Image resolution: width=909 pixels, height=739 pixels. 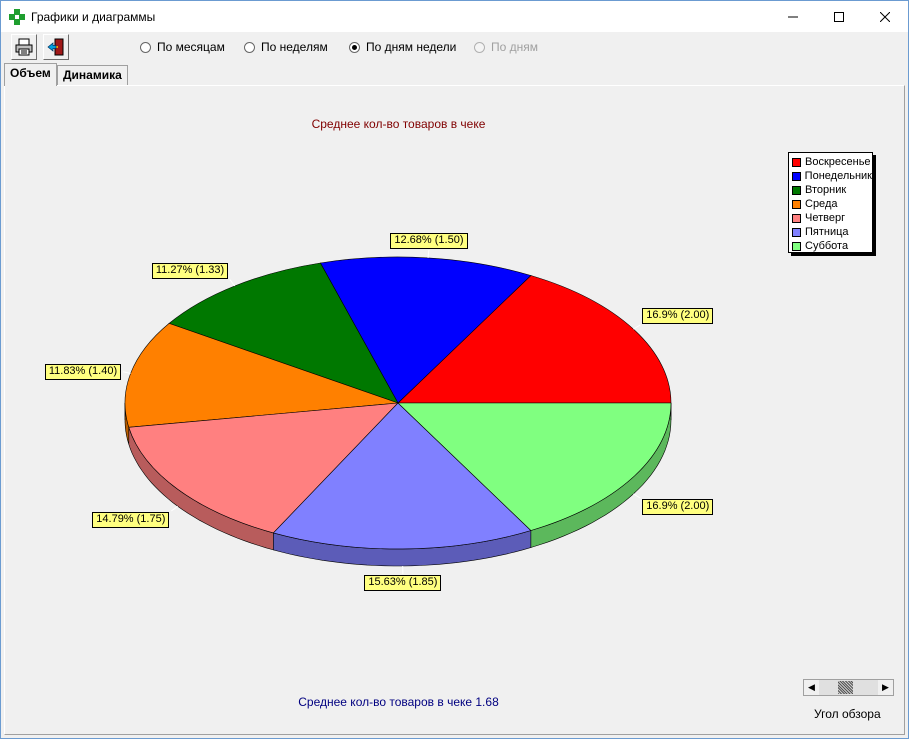 What do you see at coordinates (838, 176) in the screenshot?
I see `legend-label: Понедельник` at bounding box center [838, 176].